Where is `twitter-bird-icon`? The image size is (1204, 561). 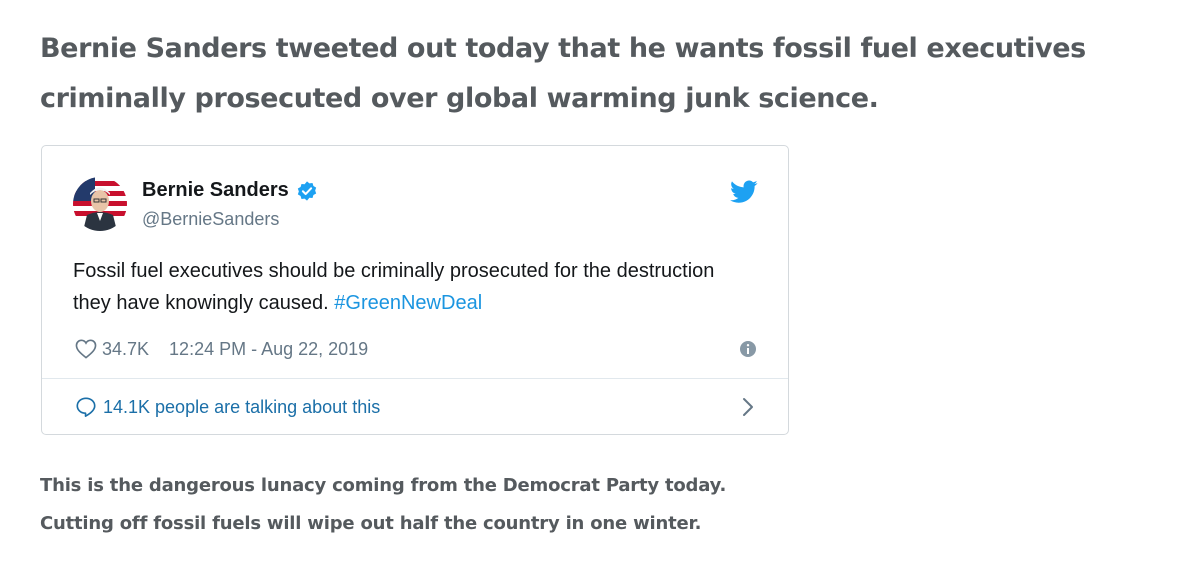 twitter-bird-icon is located at coordinates (744, 192).